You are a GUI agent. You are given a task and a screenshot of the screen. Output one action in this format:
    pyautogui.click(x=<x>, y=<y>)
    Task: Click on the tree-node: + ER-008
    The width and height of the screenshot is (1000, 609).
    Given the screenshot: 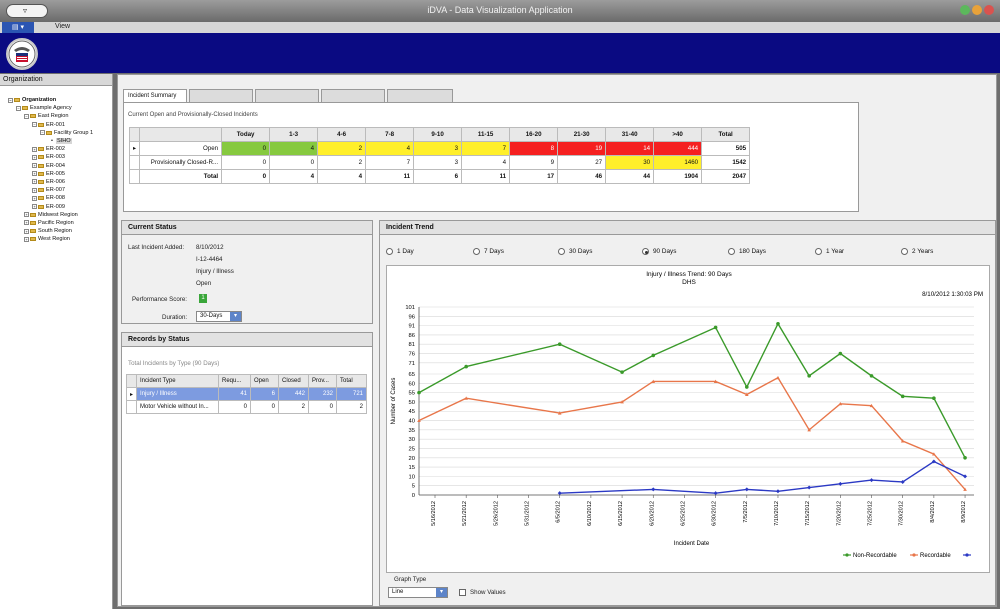 What is the action you would take?
    pyautogui.click(x=56, y=198)
    